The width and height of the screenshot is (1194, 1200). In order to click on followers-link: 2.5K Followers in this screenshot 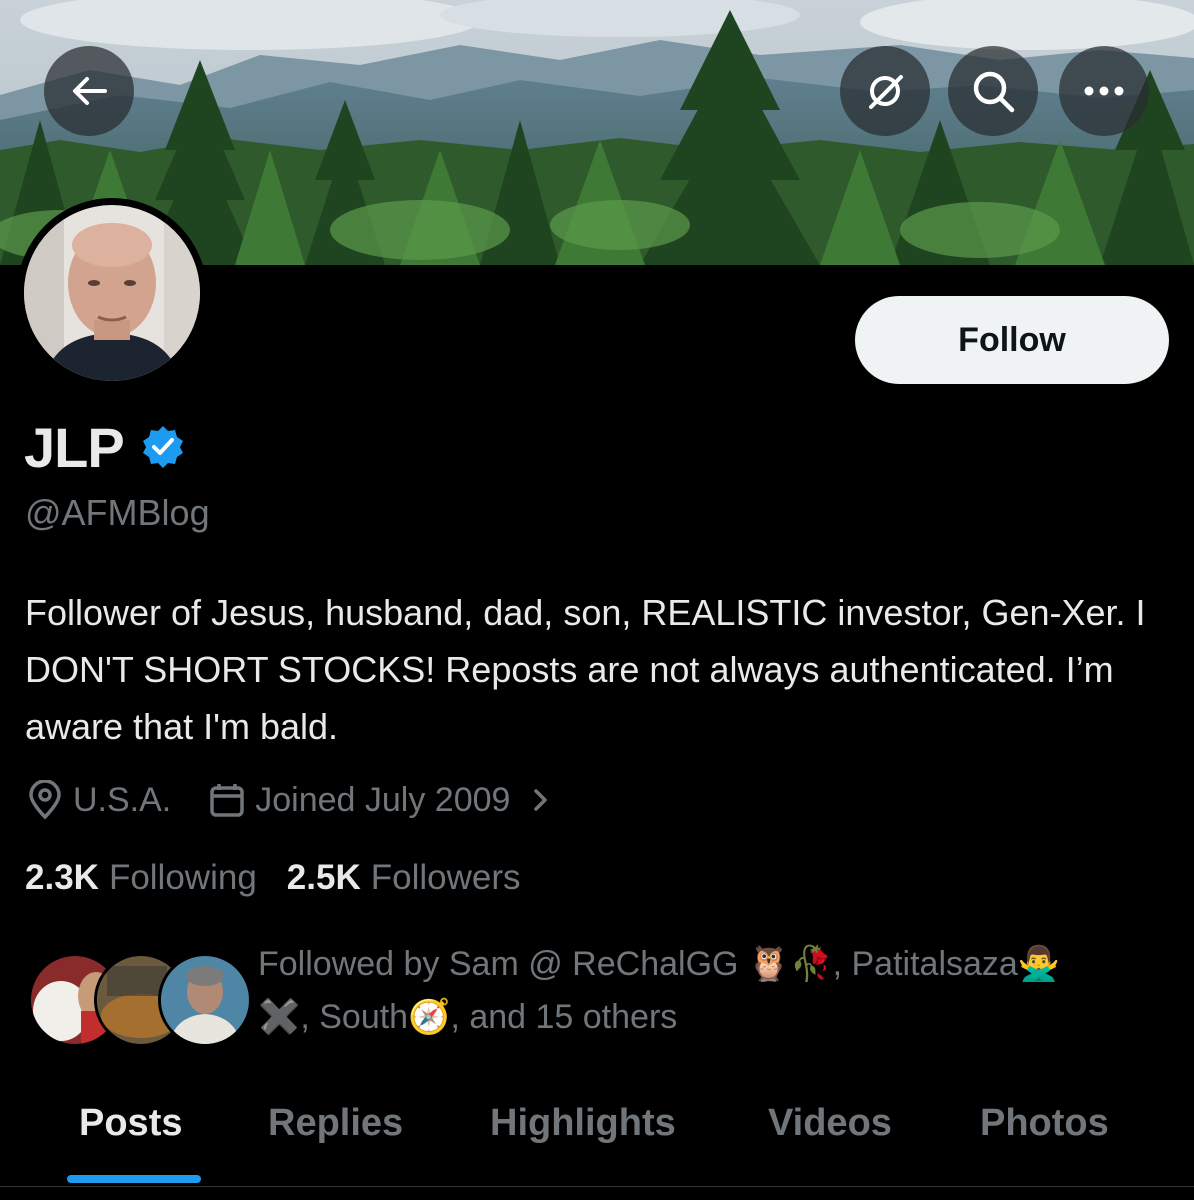, I will do `click(404, 878)`.